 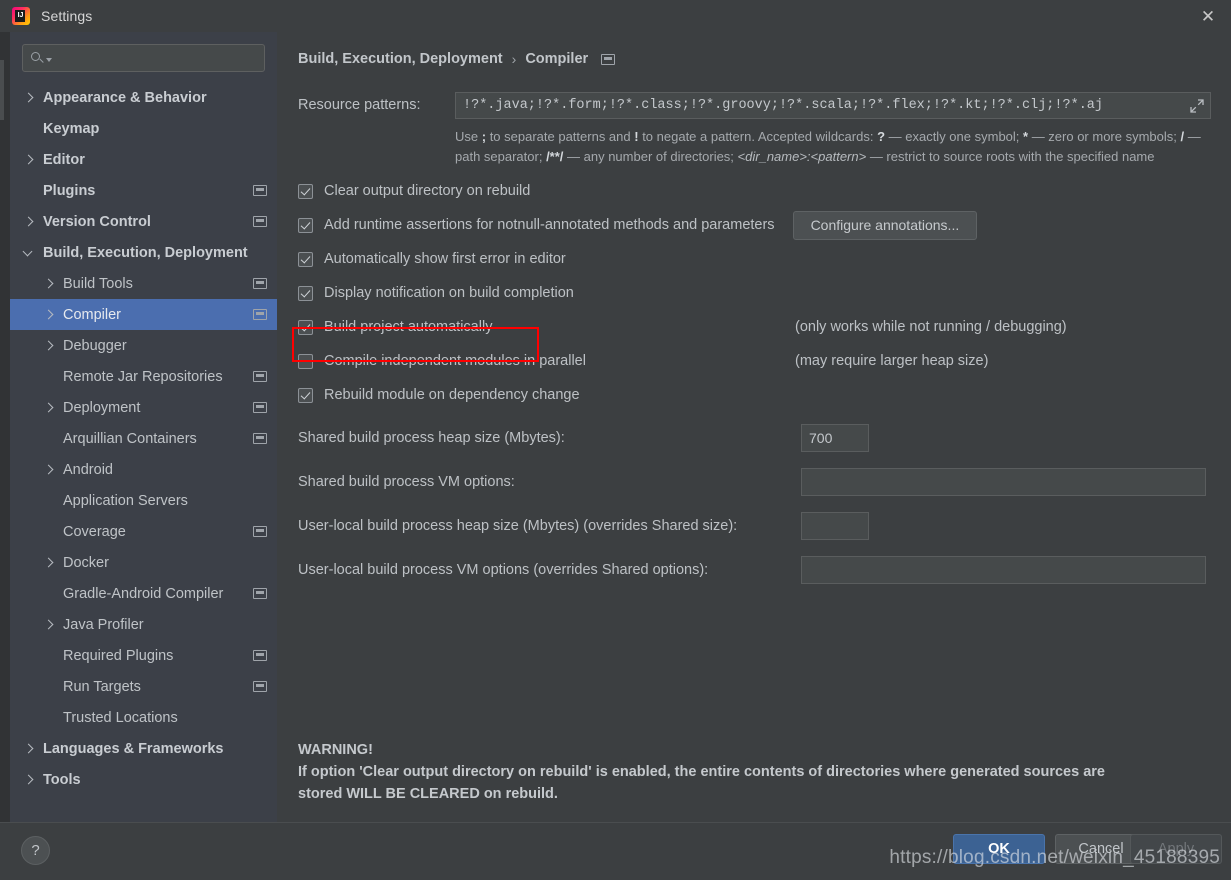 I want to click on breadcrumb-parent: Build, Execution, Deployment, so click(x=400, y=59).